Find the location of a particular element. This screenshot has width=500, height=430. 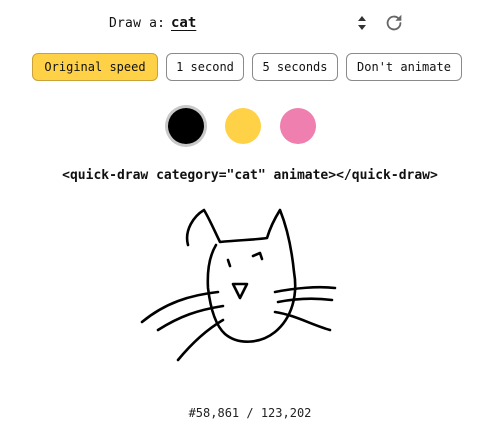

five-seconds-button: 5 seconds is located at coordinates (295, 67).